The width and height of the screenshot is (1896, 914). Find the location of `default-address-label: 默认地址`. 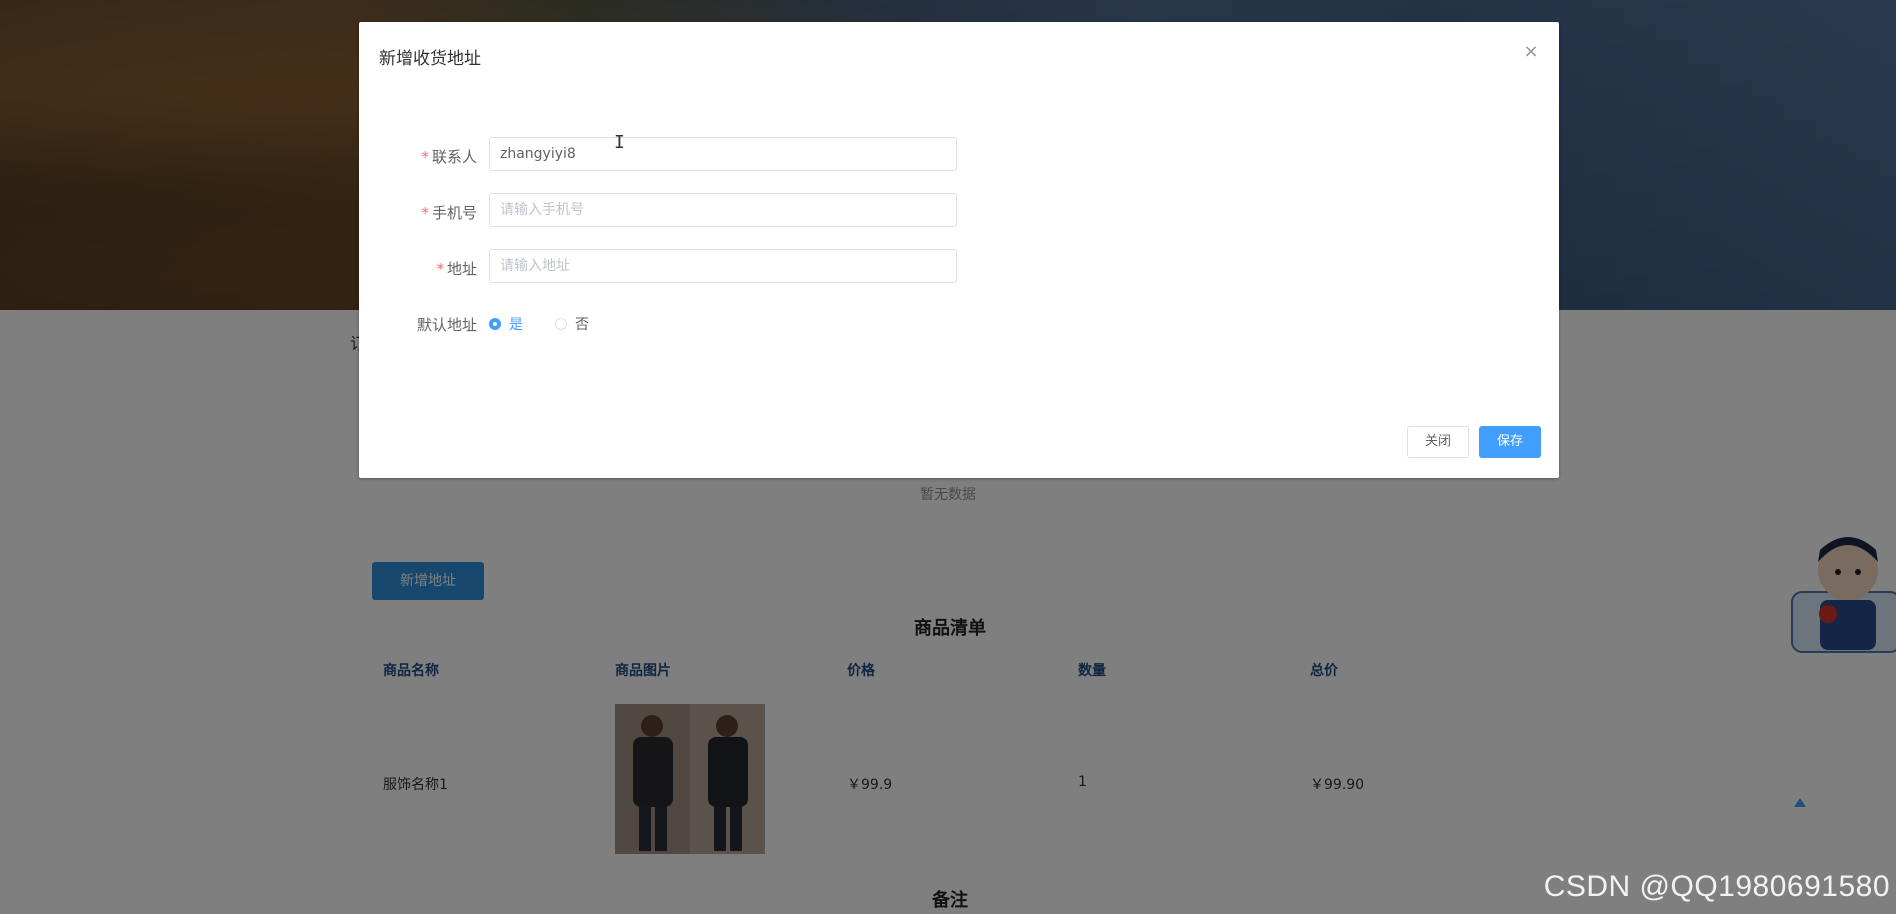

default-address-label: 默认地址 is located at coordinates (446, 325).